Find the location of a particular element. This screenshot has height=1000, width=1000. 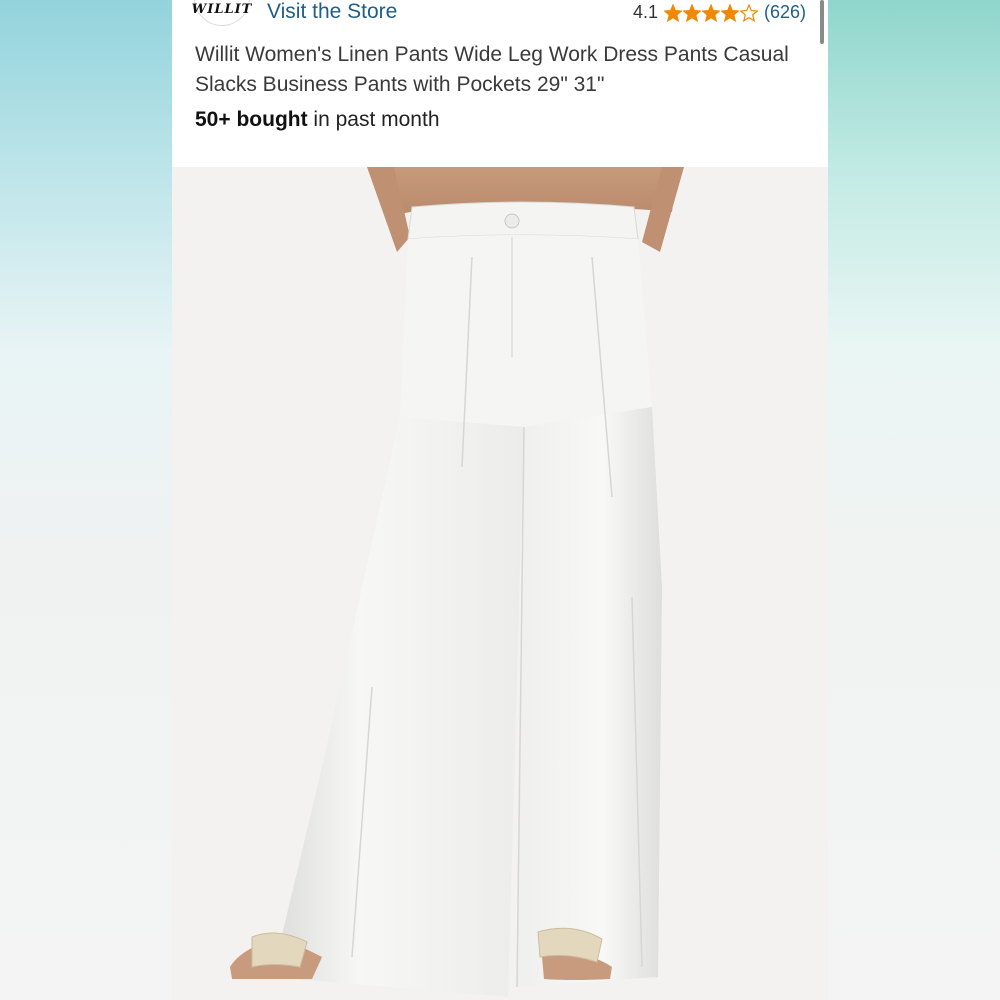

bought-count: 50+ bought in past month is located at coordinates (317, 120).